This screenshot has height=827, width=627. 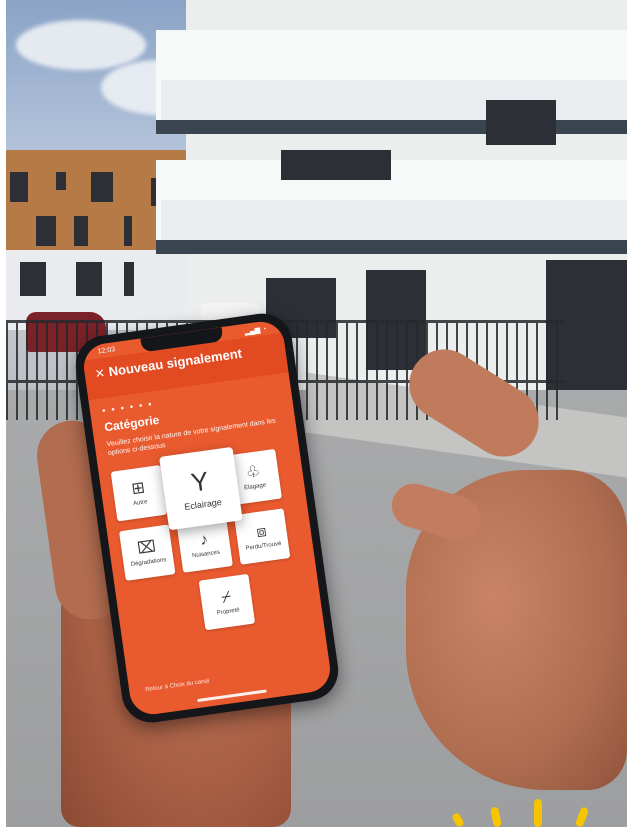 I want to click on category-label: Propreté, so click(x=228, y=612).